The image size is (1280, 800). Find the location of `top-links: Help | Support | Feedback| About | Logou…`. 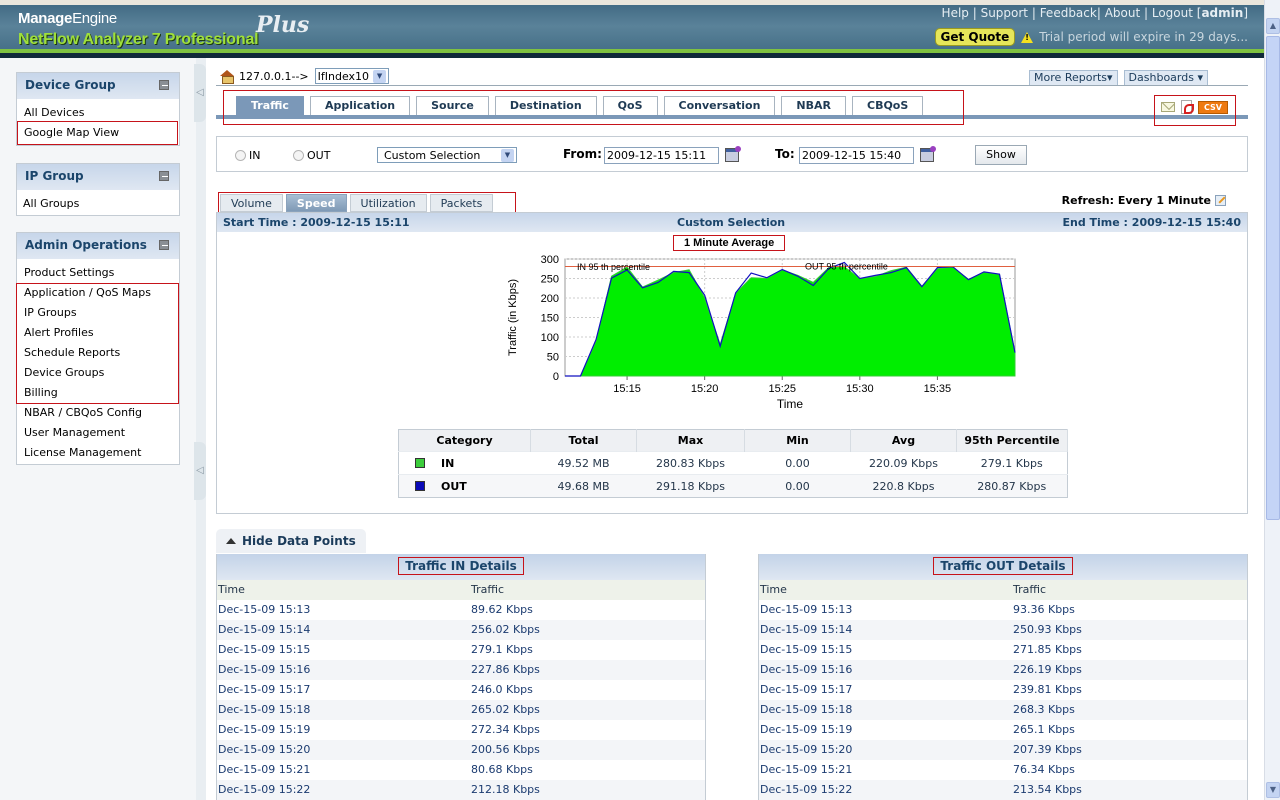

top-links: Help | Support | Feedback| About | Logou… is located at coordinates (1094, 13).